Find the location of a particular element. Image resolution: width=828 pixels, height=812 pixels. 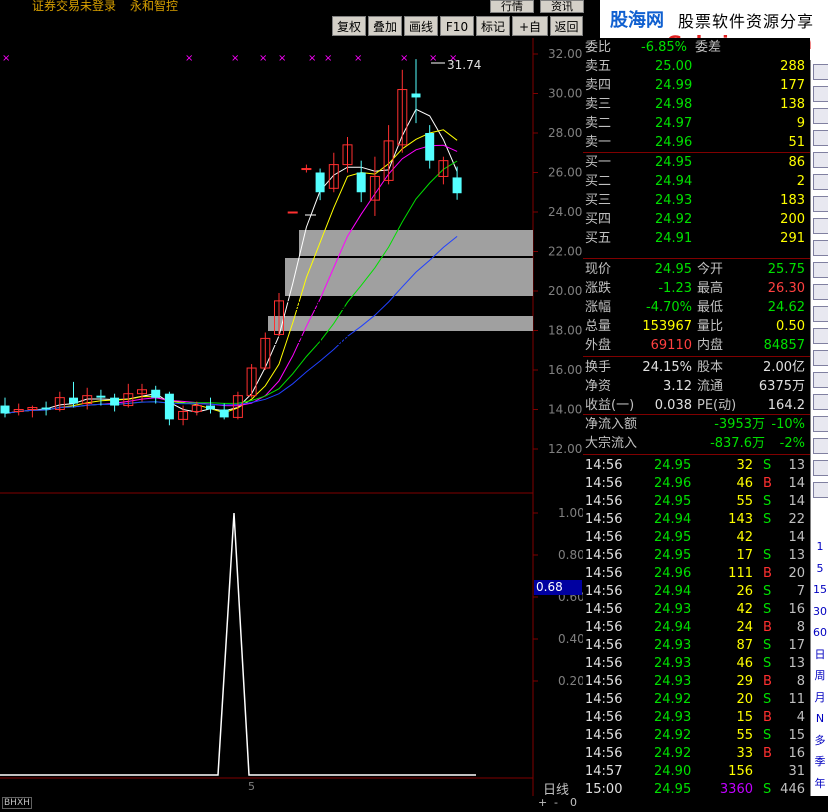

trend-icon is located at coordinates (820, 138).